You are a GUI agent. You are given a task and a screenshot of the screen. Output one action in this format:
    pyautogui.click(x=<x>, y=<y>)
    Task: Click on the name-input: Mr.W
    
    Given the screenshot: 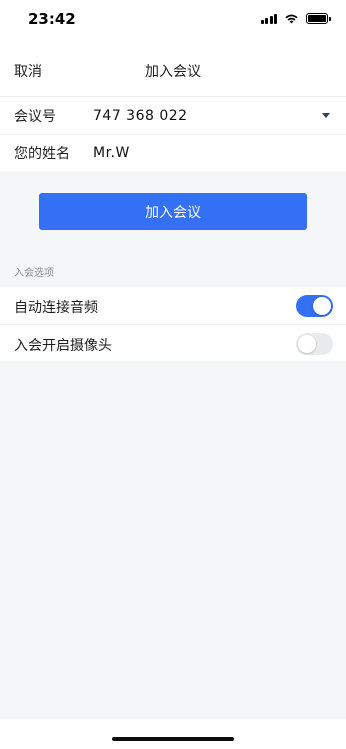 What is the action you would take?
    pyautogui.click(x=111, y=153)
    